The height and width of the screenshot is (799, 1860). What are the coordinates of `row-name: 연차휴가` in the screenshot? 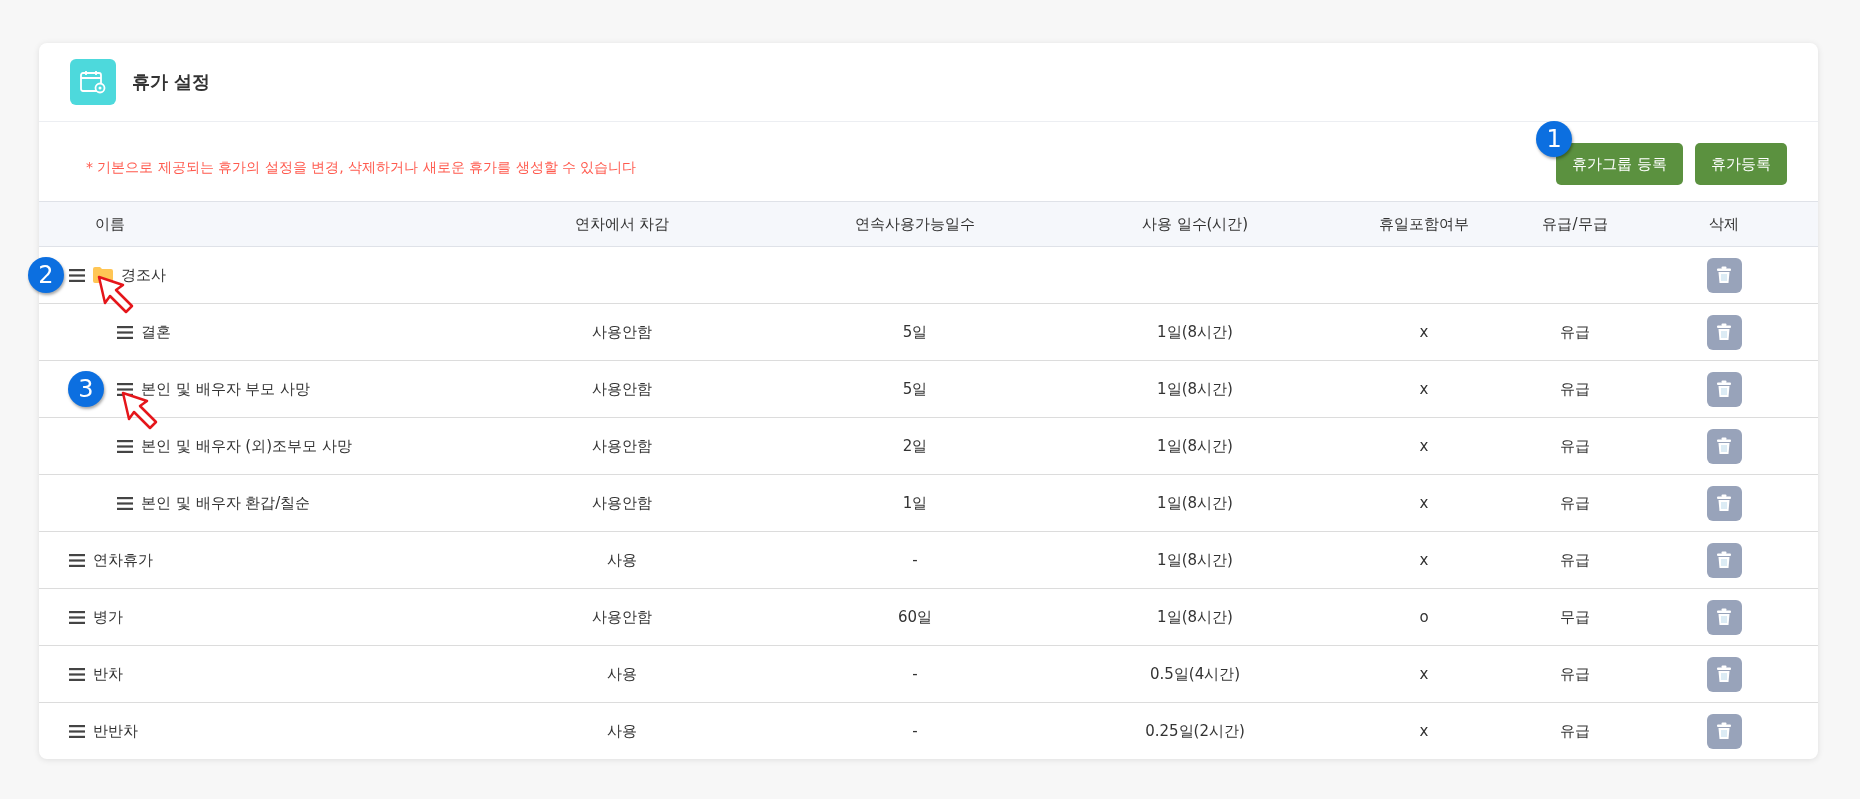 It's located at (123, 560).